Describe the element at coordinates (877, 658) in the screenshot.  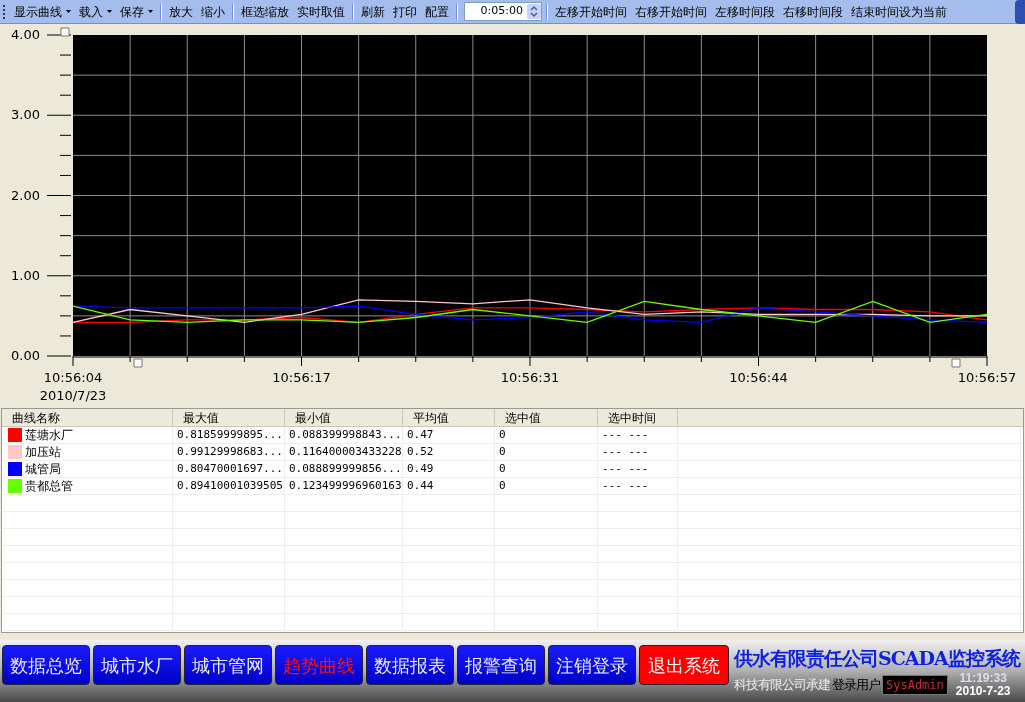
I see `app-title: 供水有限责任公司SCADA监控系统` at that location.